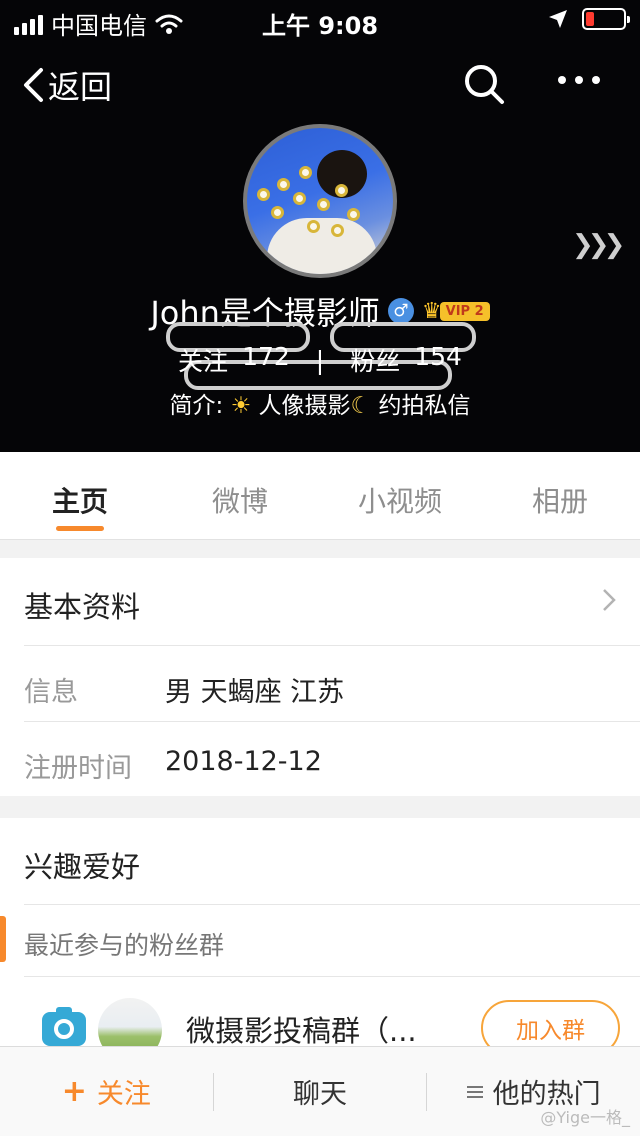 This screenshot has height=1136, width=640. What do you see at coordinates (474, 1091) in the screenshot?
I see `list-icon` at bounding box center [474, 1091].